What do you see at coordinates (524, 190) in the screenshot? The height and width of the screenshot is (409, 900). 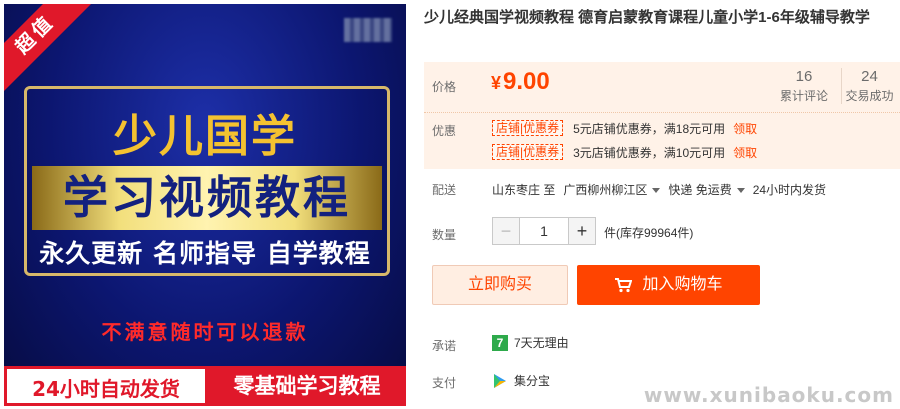 I see `ship-from: 山东枣庄 至` at bounding box center [524, 190].